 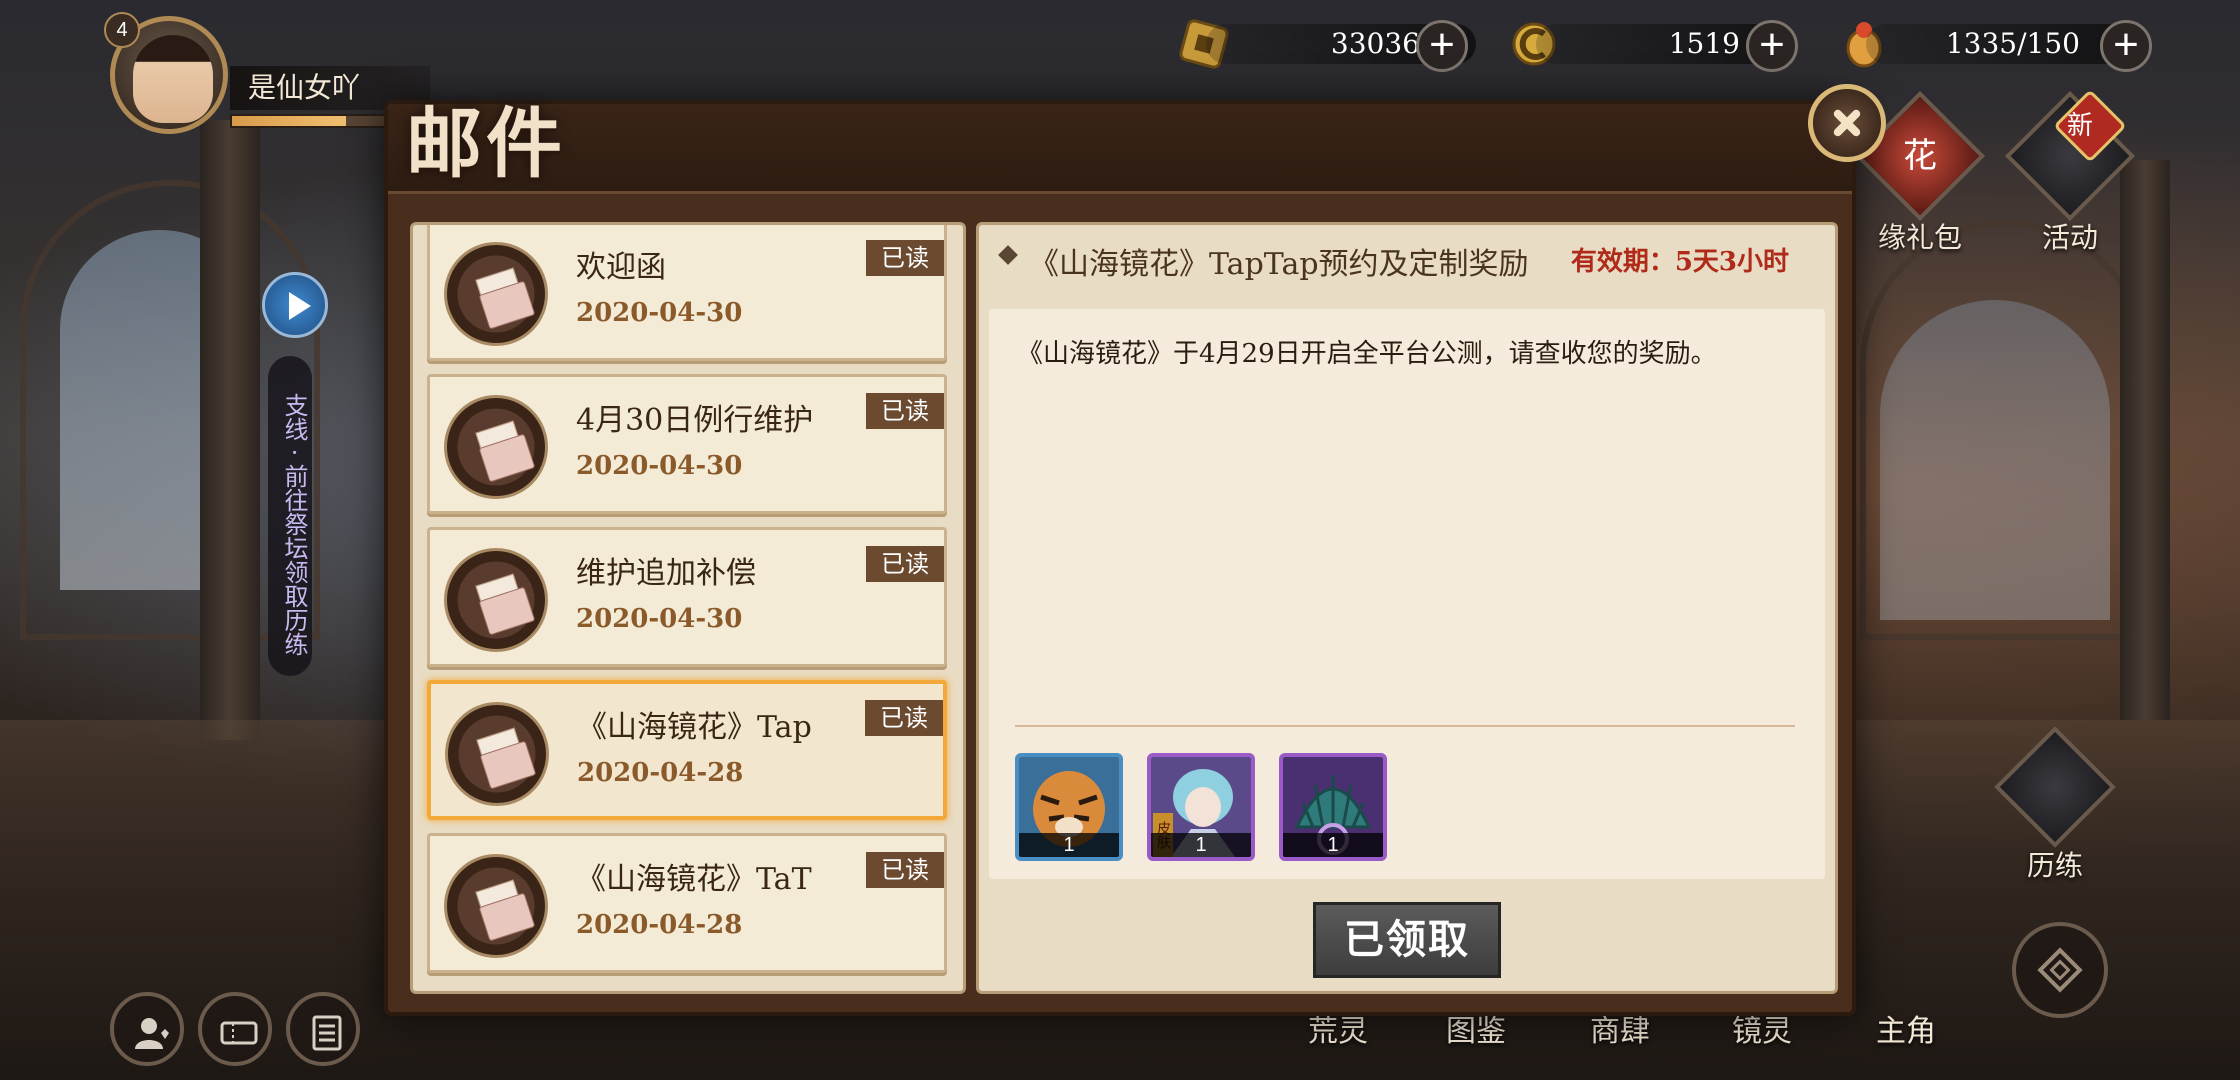 I want to click on currency-stamina: 1335/150 +, so click(x=2001, y=43).